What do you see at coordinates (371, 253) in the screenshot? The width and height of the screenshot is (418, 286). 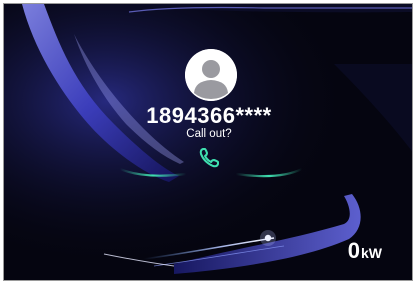 I see `power-unit: kW` at bounding box center [371, 253].